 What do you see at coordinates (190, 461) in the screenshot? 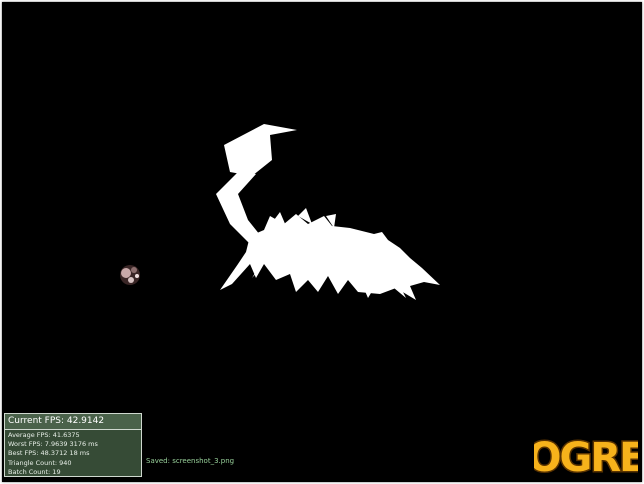
I see `saved-screenshot-message: Saved: screenshot_3.png` at bounding box center [190, 461].